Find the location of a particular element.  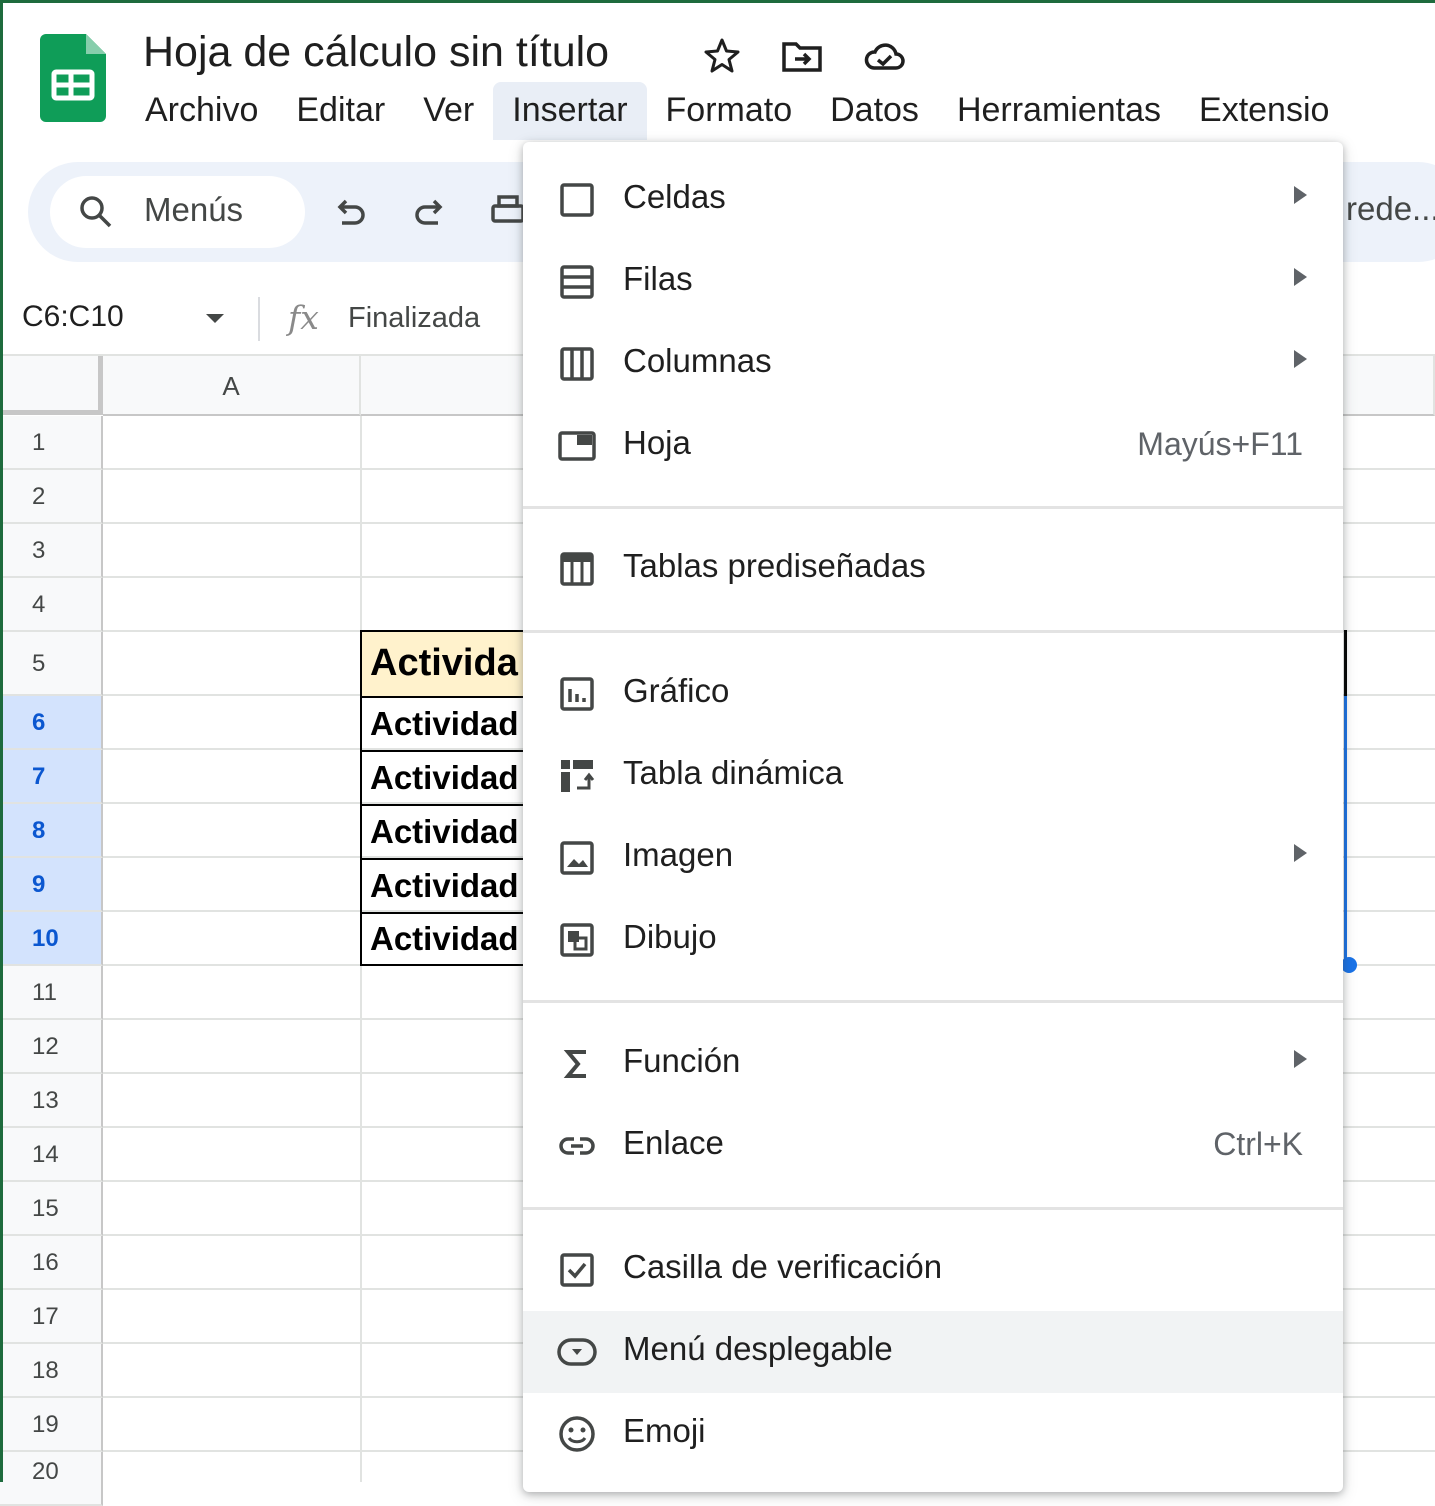

selection-fill-handle is located at coordinates (1349, 965).